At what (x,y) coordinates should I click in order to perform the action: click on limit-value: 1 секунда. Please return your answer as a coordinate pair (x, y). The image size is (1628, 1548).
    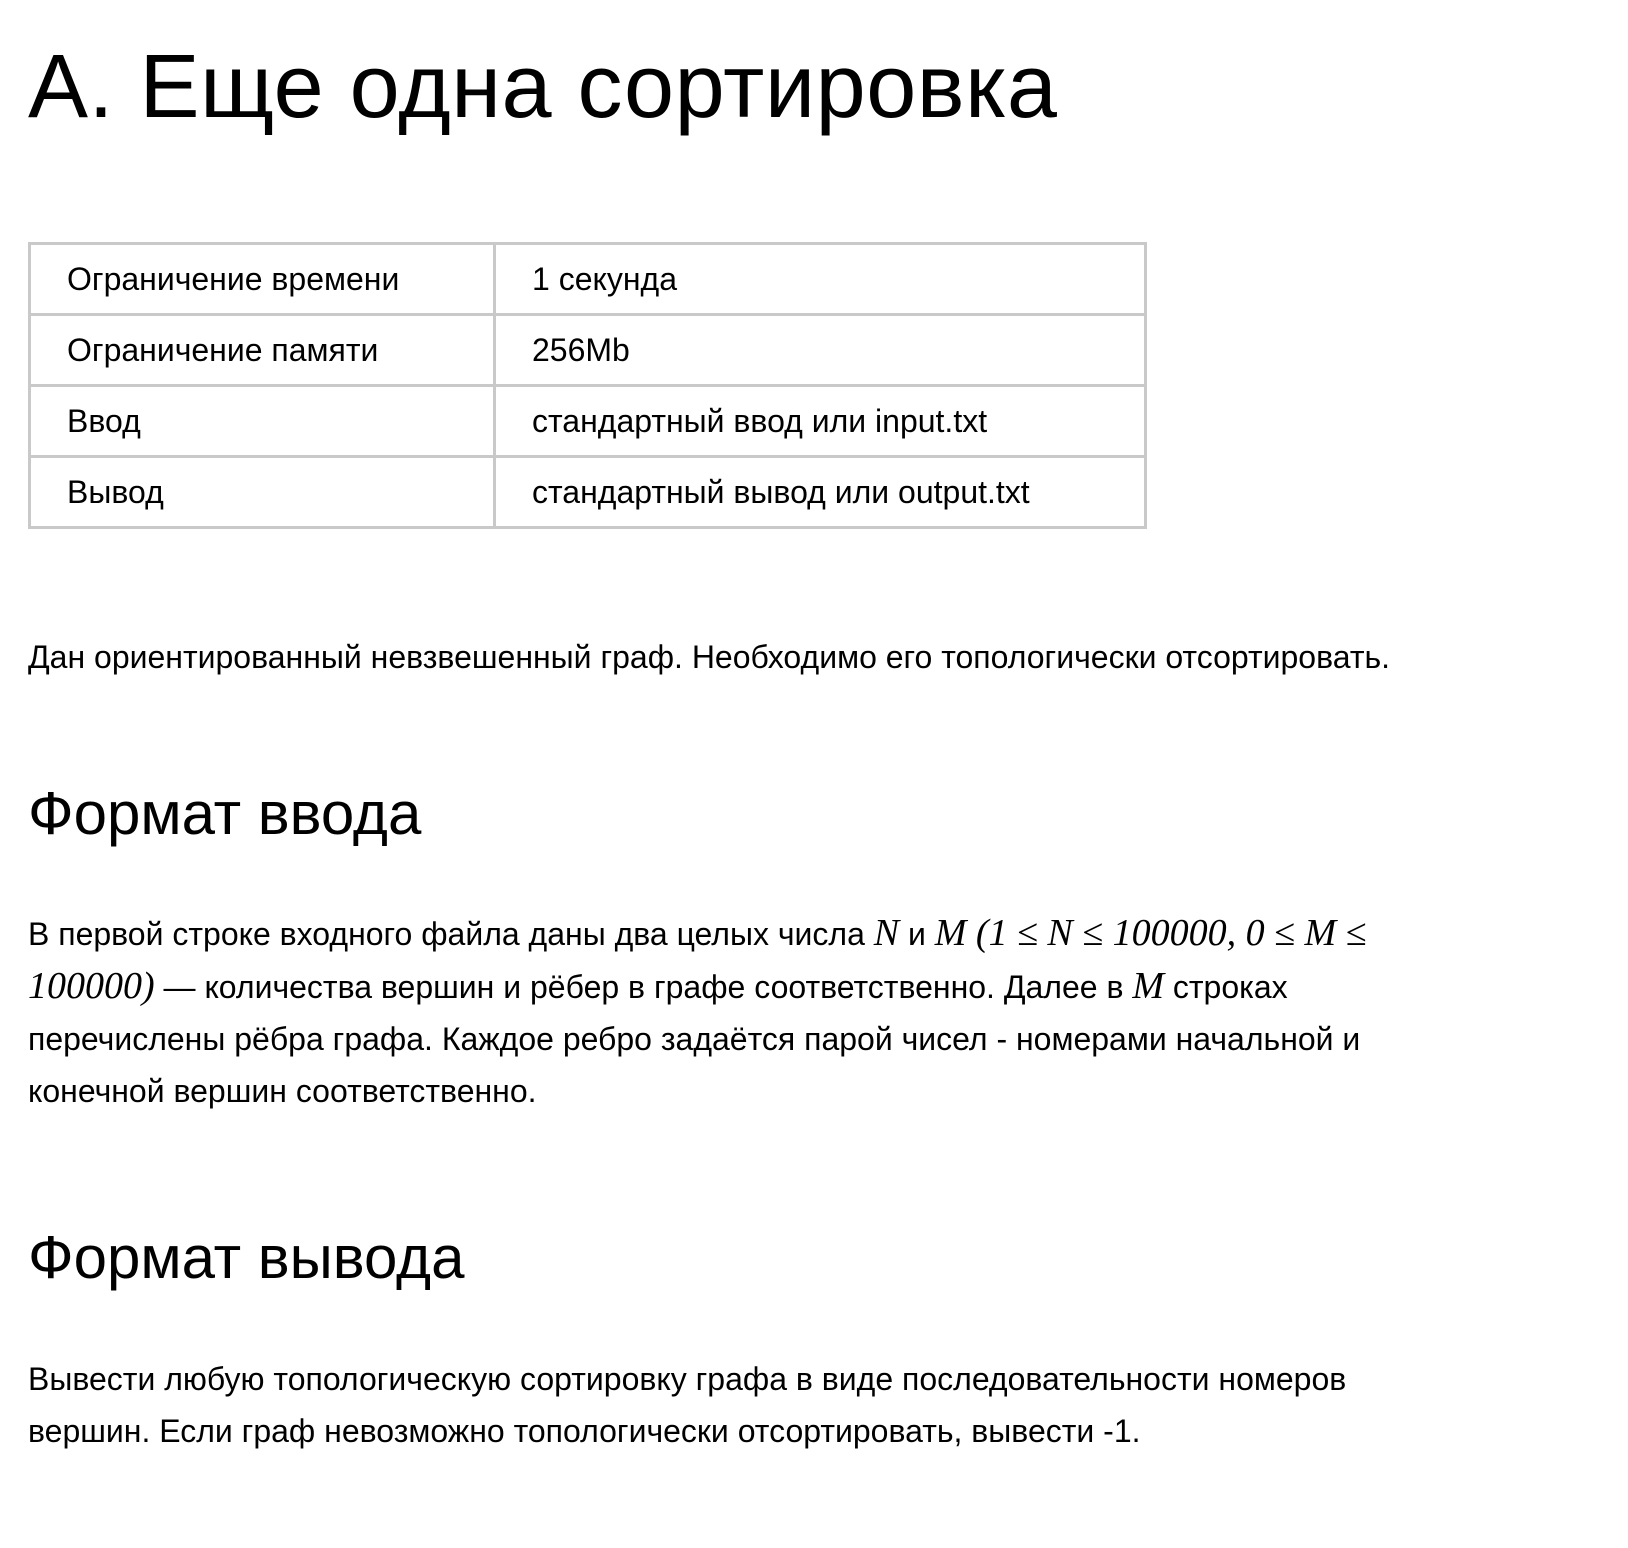
    Looking at the image, I should click on (820, 279).